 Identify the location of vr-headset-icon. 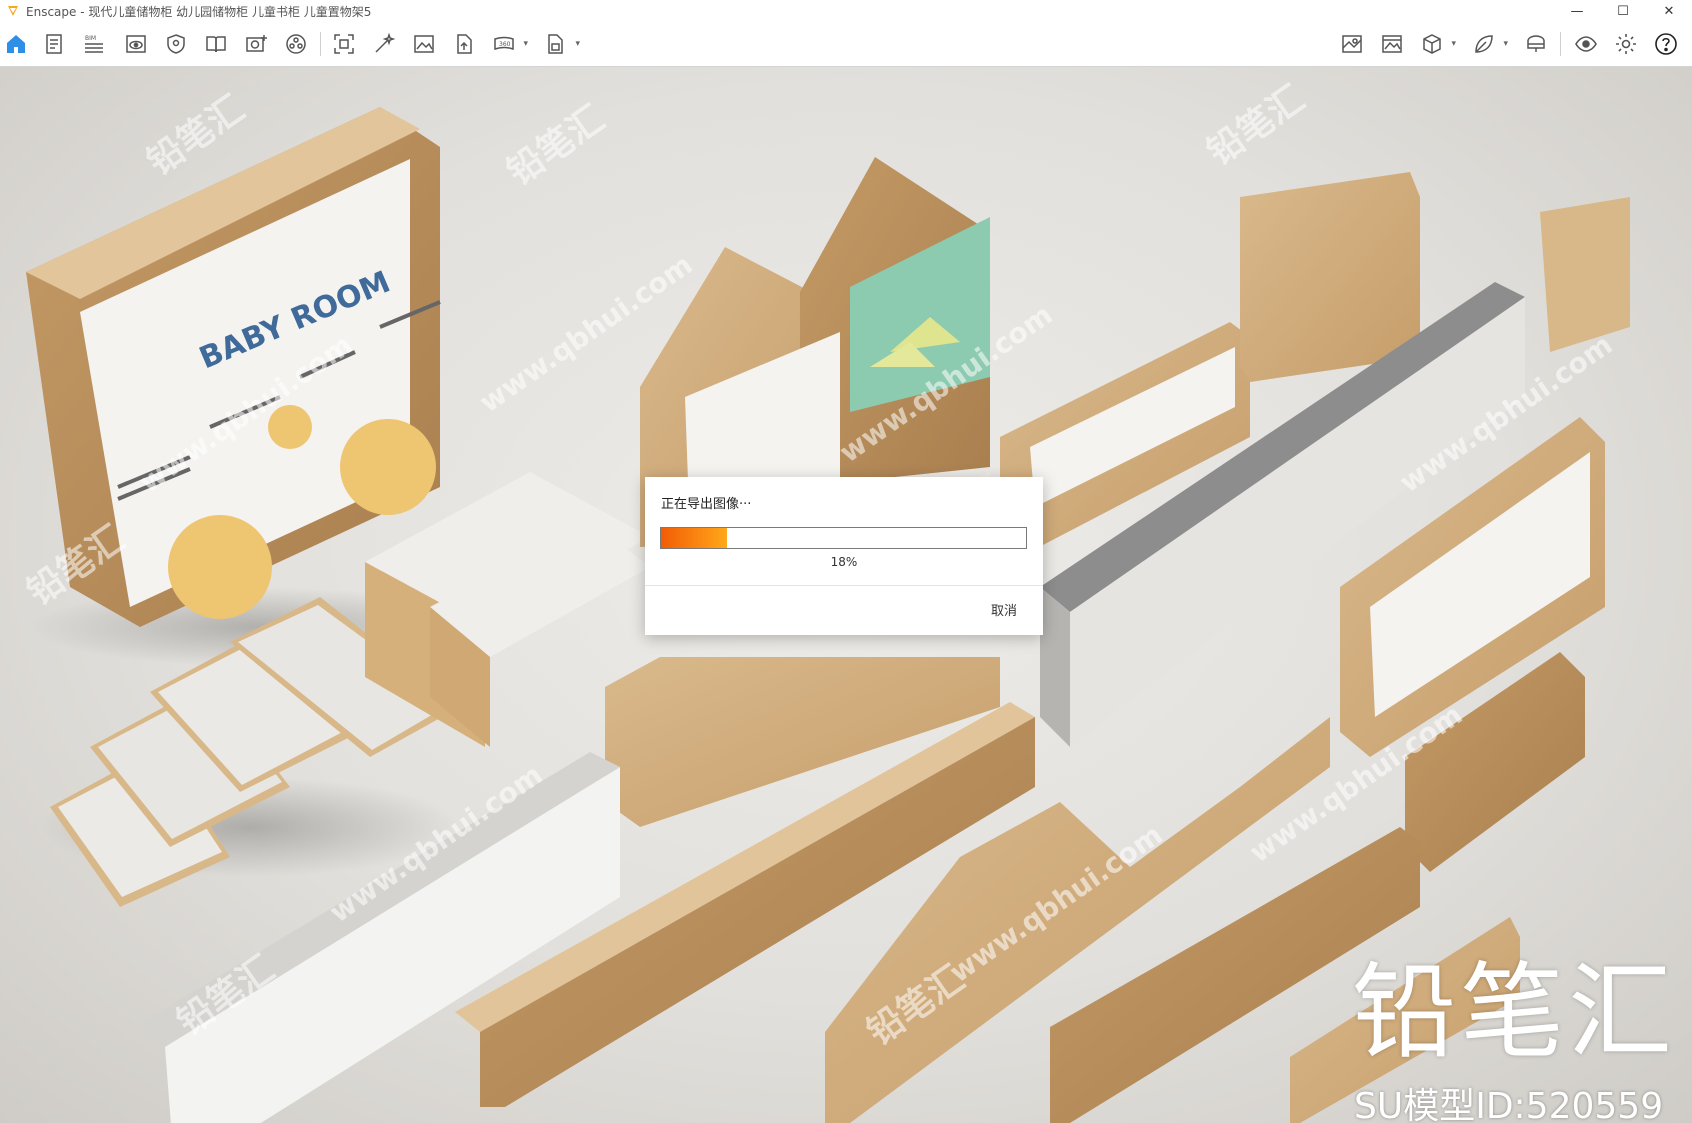
(1536, 43).